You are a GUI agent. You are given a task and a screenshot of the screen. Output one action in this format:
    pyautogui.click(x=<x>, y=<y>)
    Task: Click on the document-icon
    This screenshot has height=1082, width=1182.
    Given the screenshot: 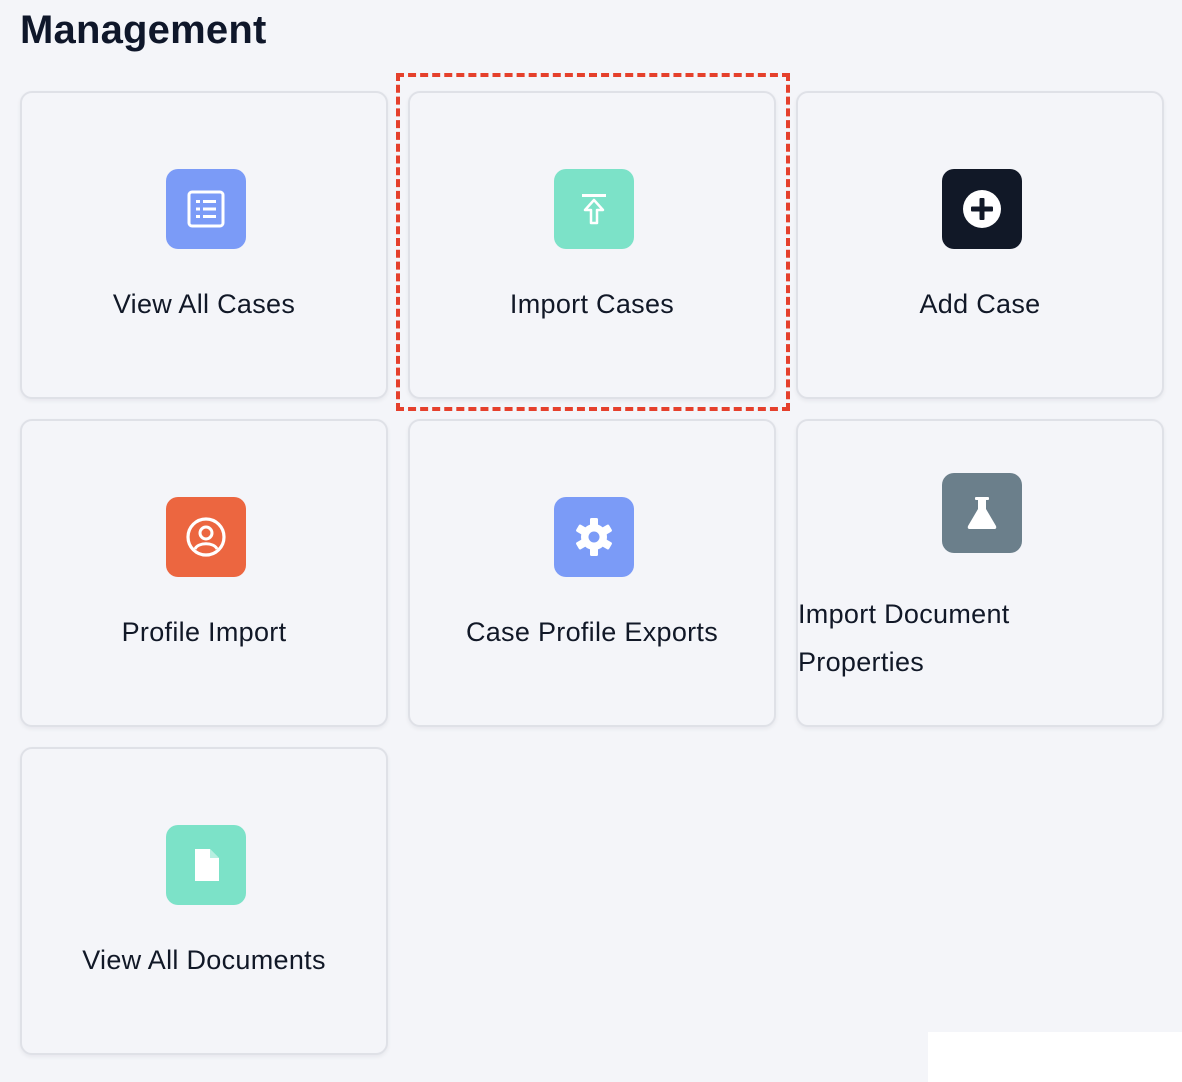 What is the action you would take?
    pyautogui.click(x=206, y=865)
    